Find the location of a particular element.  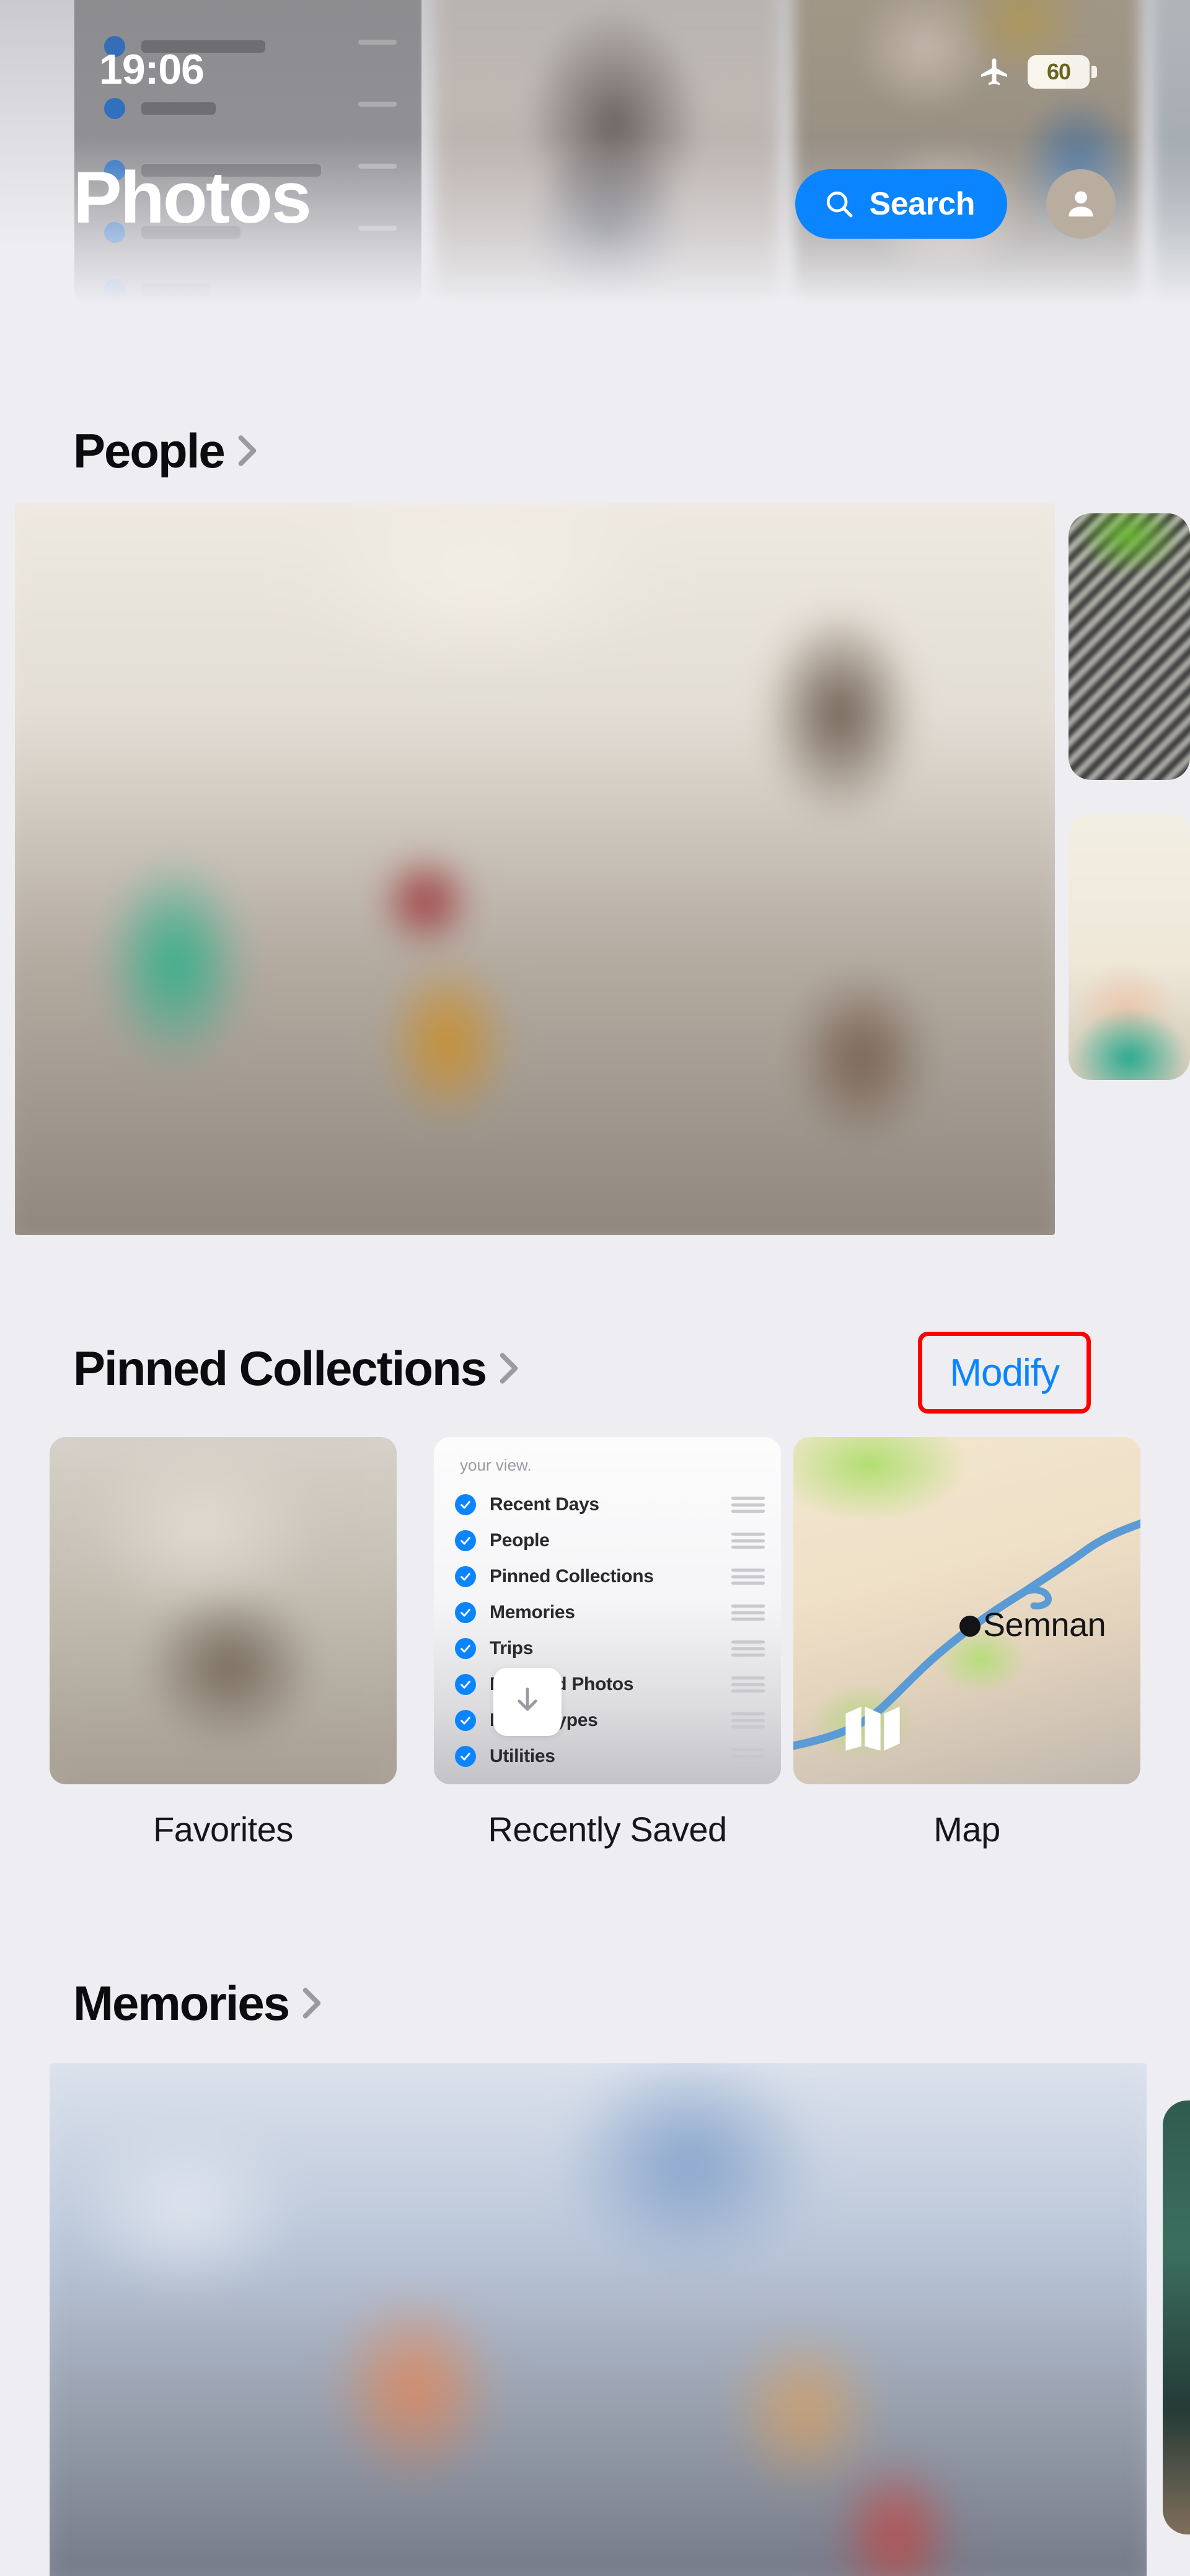

list-item: People is located at coordinates (610, 1541).